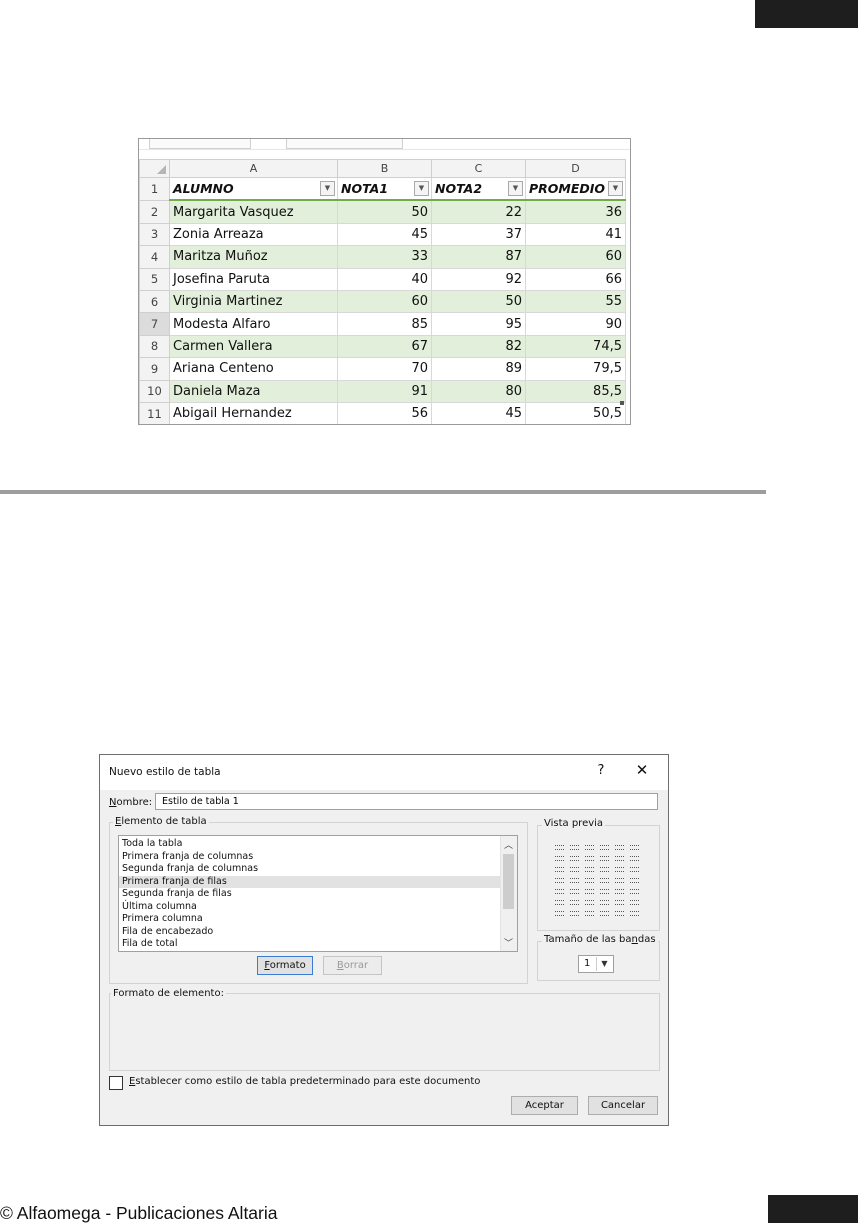 Image resolution: width=858 pixels, height=1224 pixels. What do you see at coordinates (576, 234) in the screenshot?
I see `cell-promedio: 41` at bounding box center [576, 234].